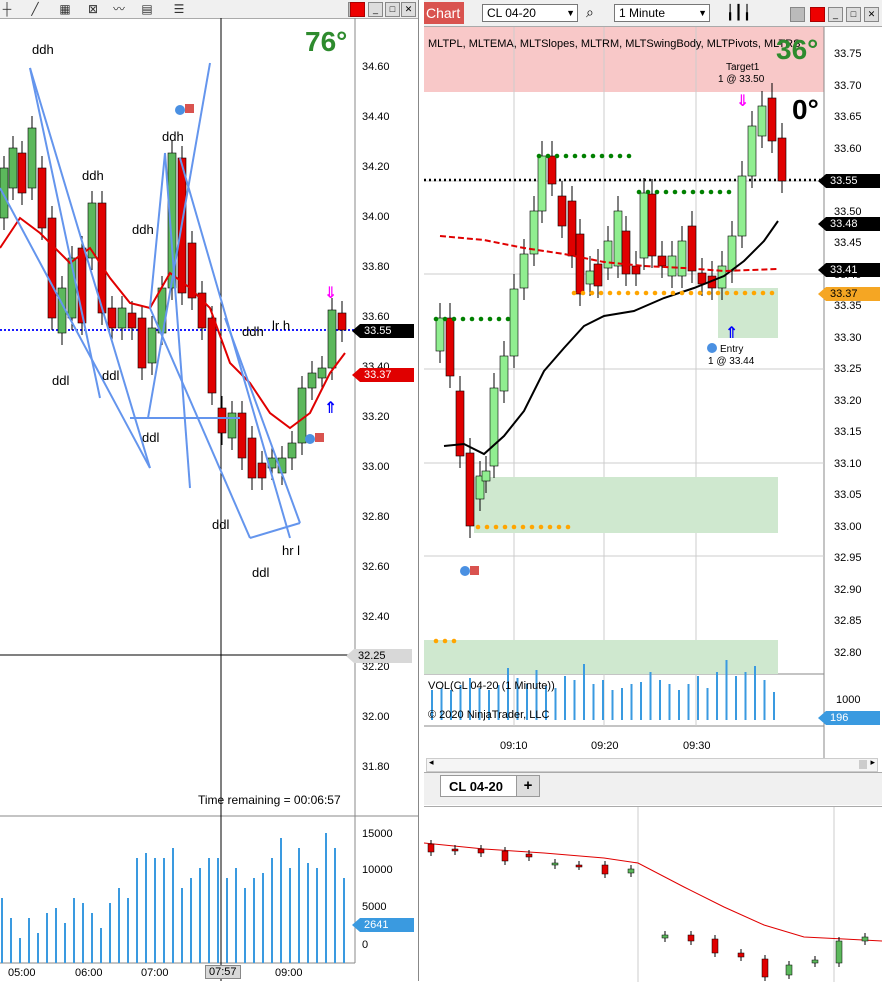 This screenshot has width=882, height=985. Describe the element at coordinates (376, 517) in the screenshot. I see `y-tick: 32.80` at that location.